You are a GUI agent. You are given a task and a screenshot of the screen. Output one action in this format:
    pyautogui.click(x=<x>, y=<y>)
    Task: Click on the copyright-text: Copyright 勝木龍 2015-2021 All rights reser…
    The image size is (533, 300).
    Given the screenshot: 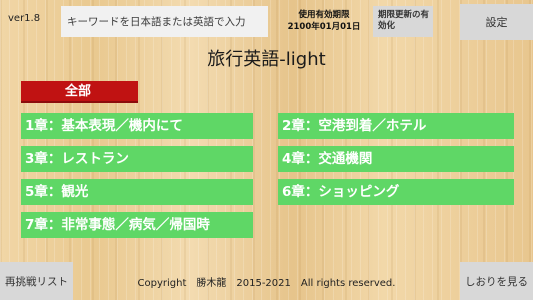 What is the action you would take?
    pyautogui.click(x=266, y=283)
    